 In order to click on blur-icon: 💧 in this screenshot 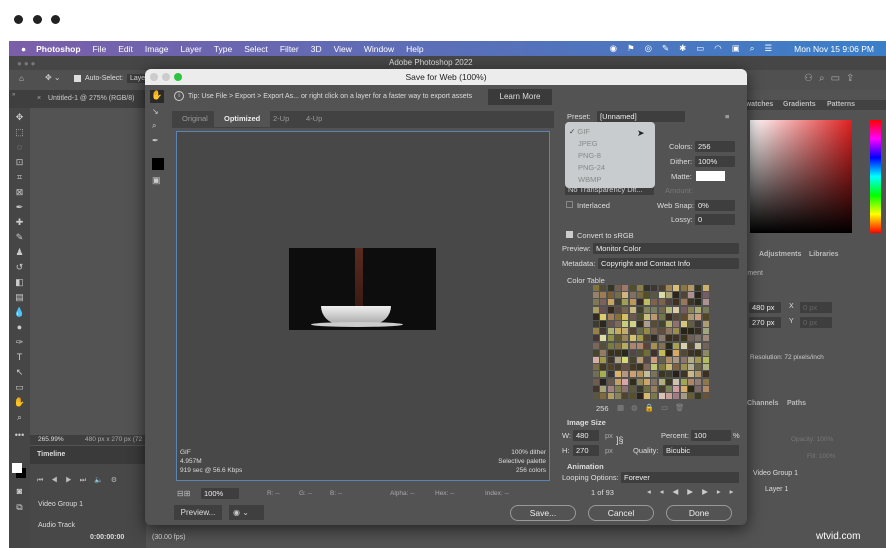, I will do `click(19, 313)`.